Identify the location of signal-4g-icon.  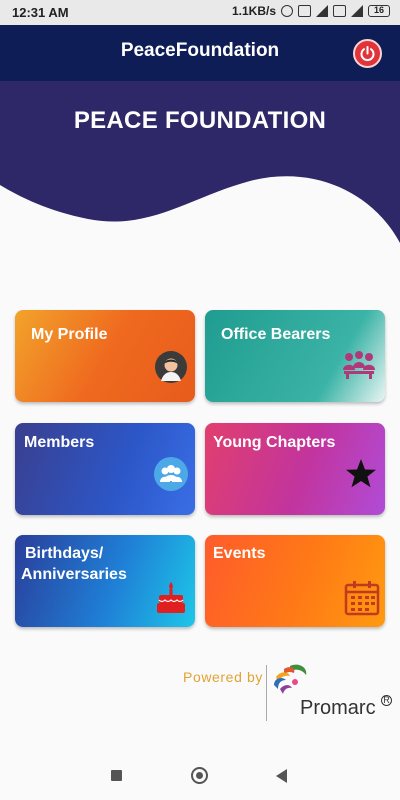
(357, 11).